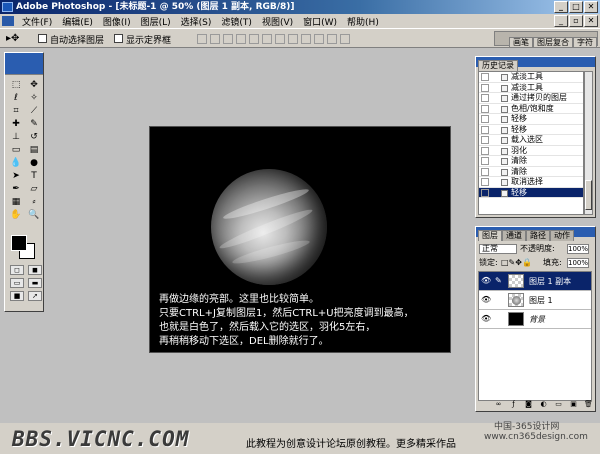  What do you see at coordinates (578, 249) in the screenshot?
I see `opacity-input: 100%` at bounding box center [578, 249].